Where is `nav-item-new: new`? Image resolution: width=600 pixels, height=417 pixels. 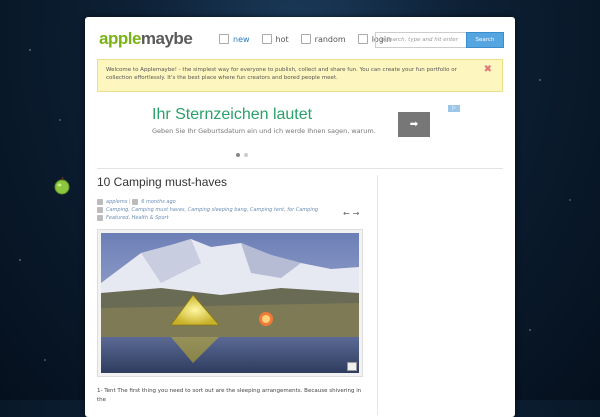
nav-item-new: new is located at coordinates (234, 39).